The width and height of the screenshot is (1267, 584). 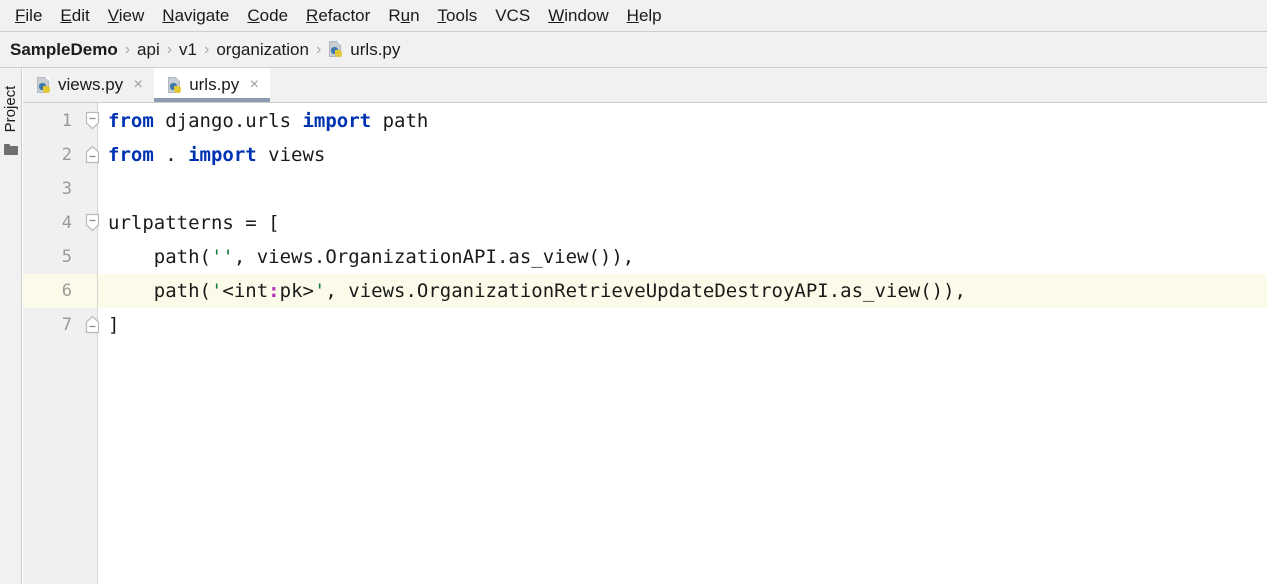 I want to click on code-token-plain: , views.OrganizationAPI.as_view()),, so click(x=434, y=257).